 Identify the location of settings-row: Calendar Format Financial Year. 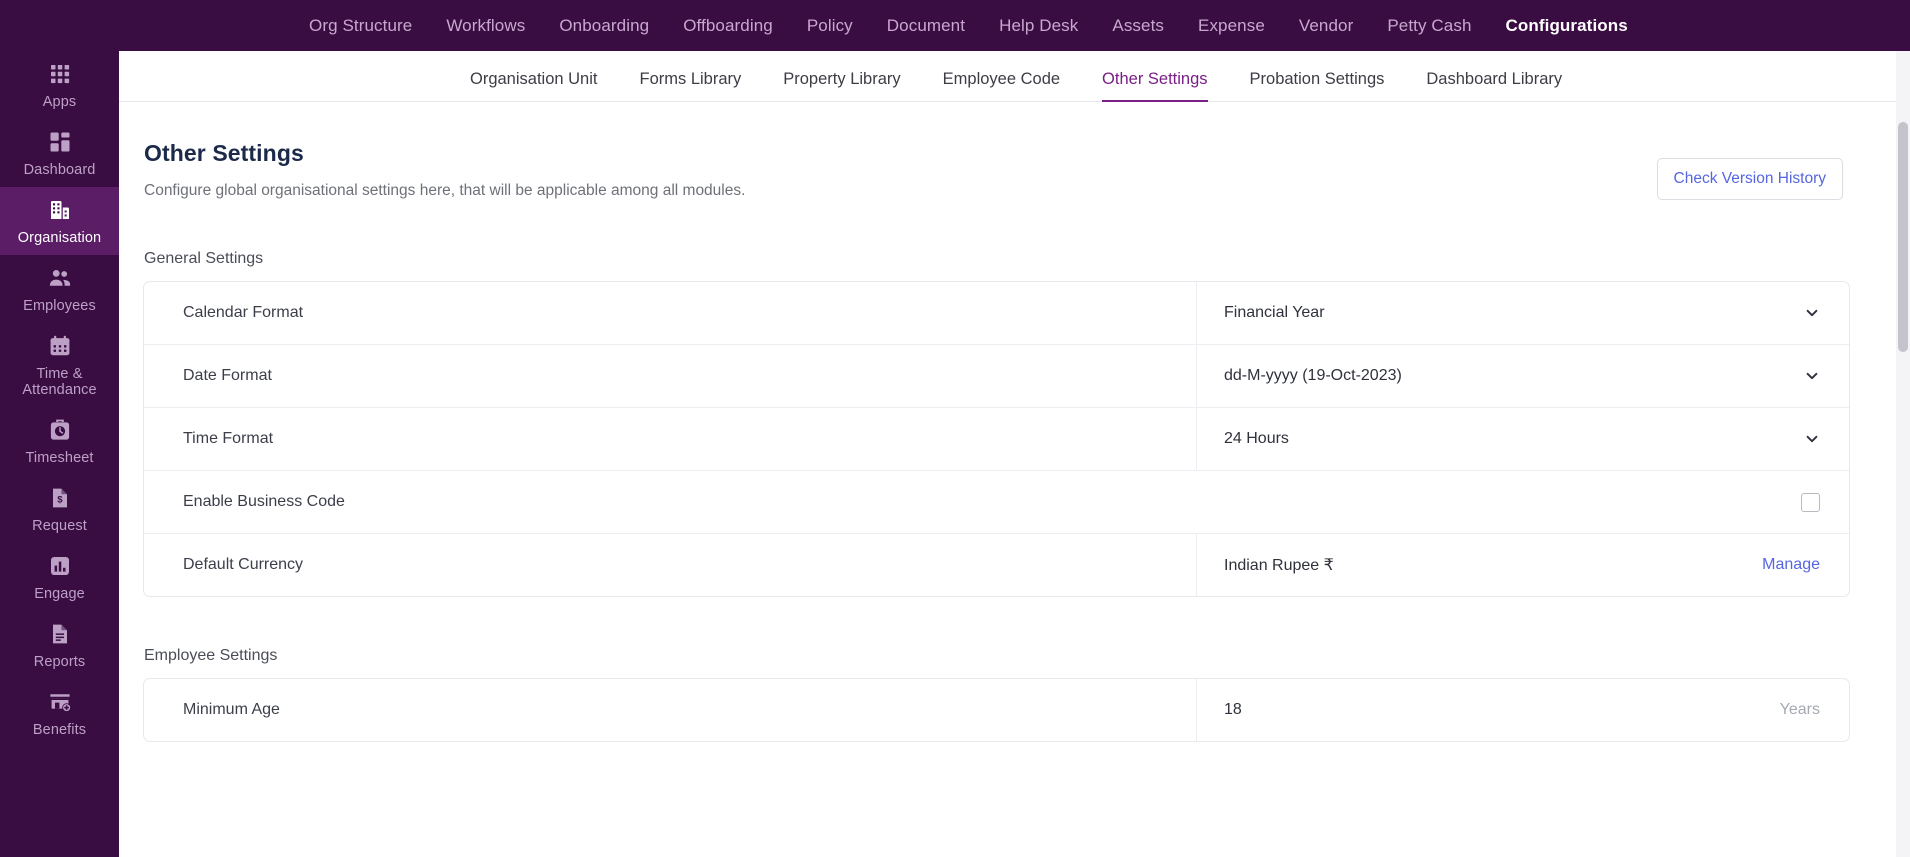
(996, 313).